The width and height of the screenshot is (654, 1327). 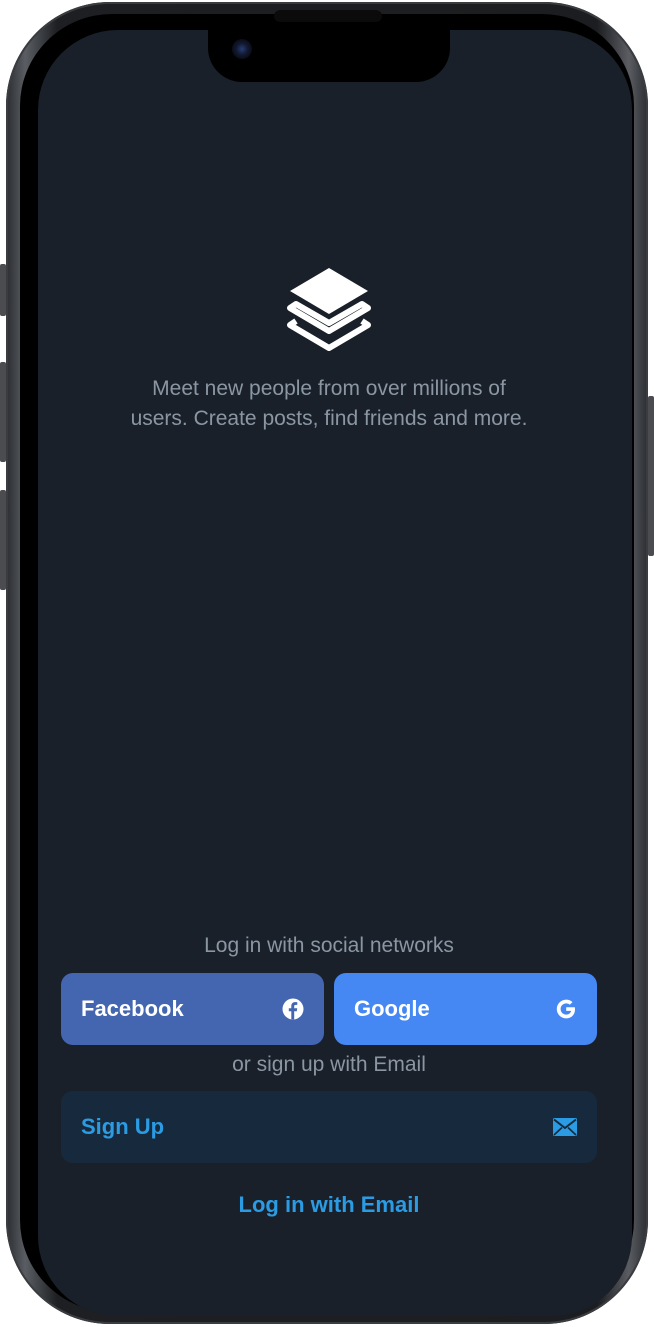 I want to click on signup-button-label: Sign Up, so click(x=123, y=1126).